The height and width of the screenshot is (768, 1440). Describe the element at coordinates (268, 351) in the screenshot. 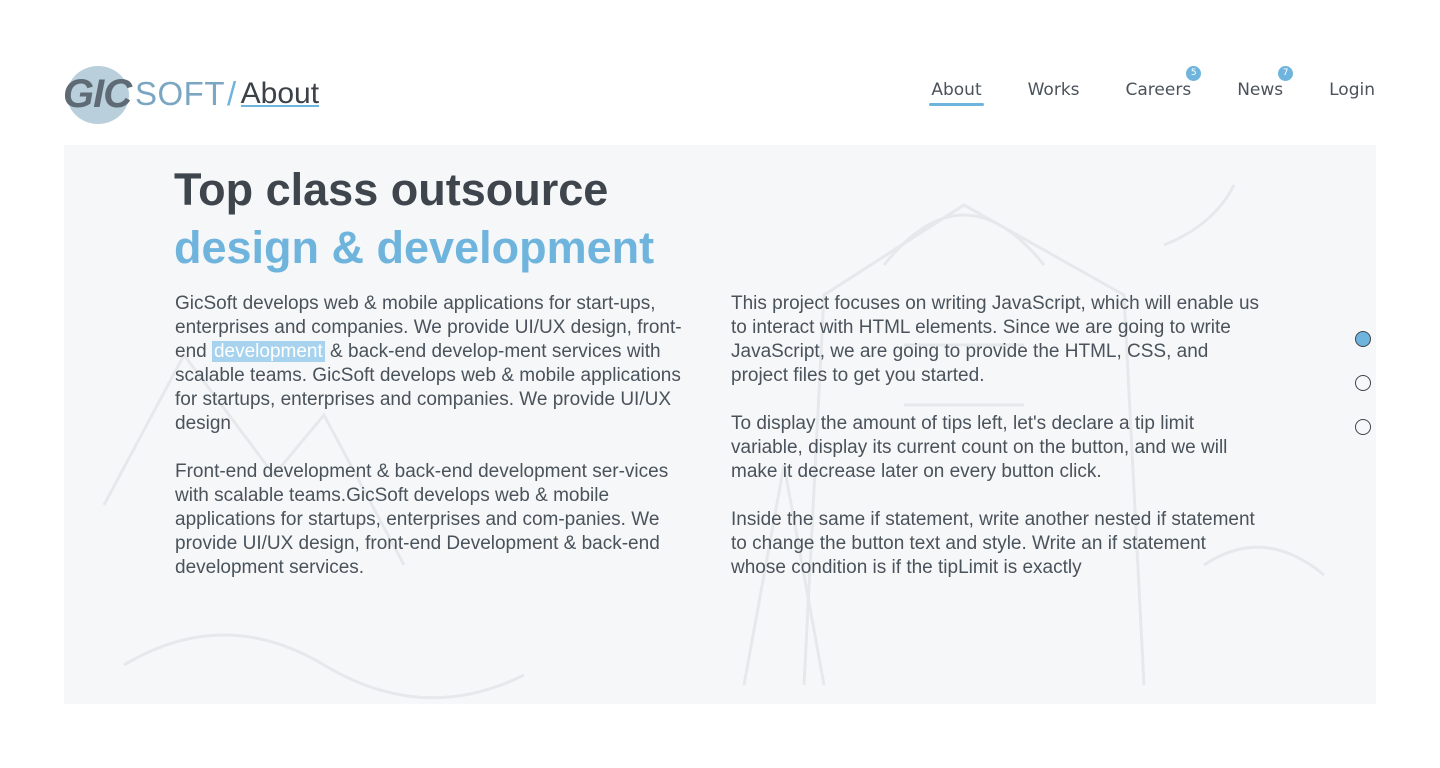

I see `selected-text: development` at that location.